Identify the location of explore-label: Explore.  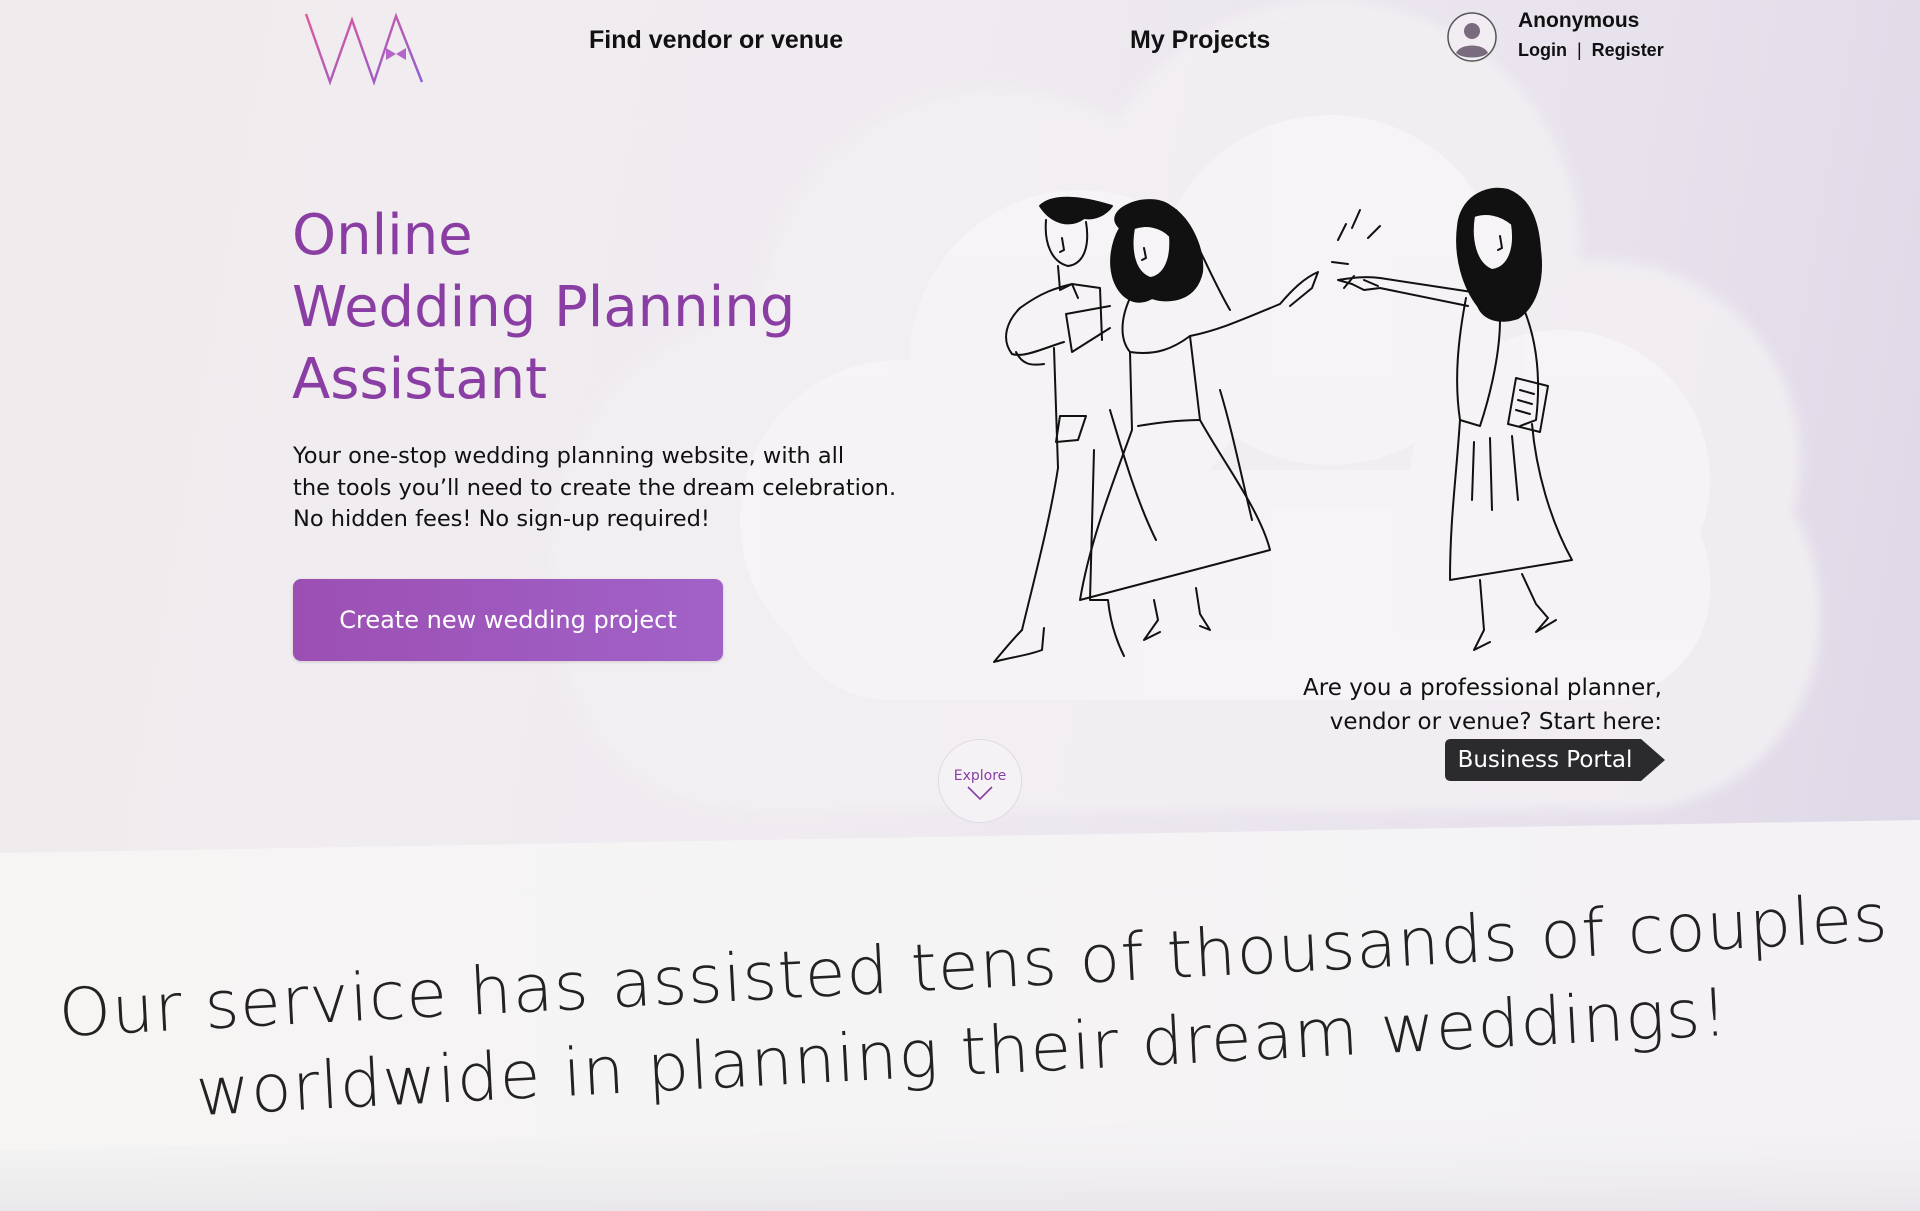
(980, 776).